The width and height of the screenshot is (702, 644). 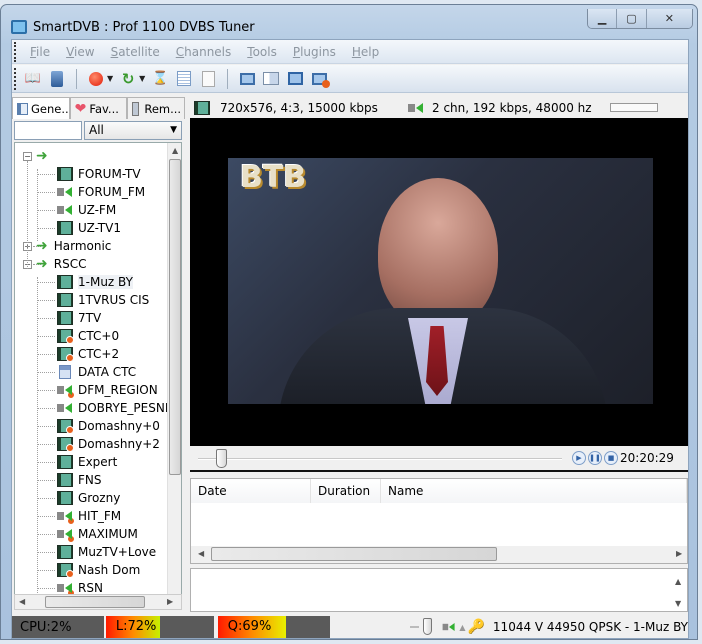 What do you see at coordinates (80, 52) in the screenshot?
I see `menu-view: View` at bounding box center [80, 52].